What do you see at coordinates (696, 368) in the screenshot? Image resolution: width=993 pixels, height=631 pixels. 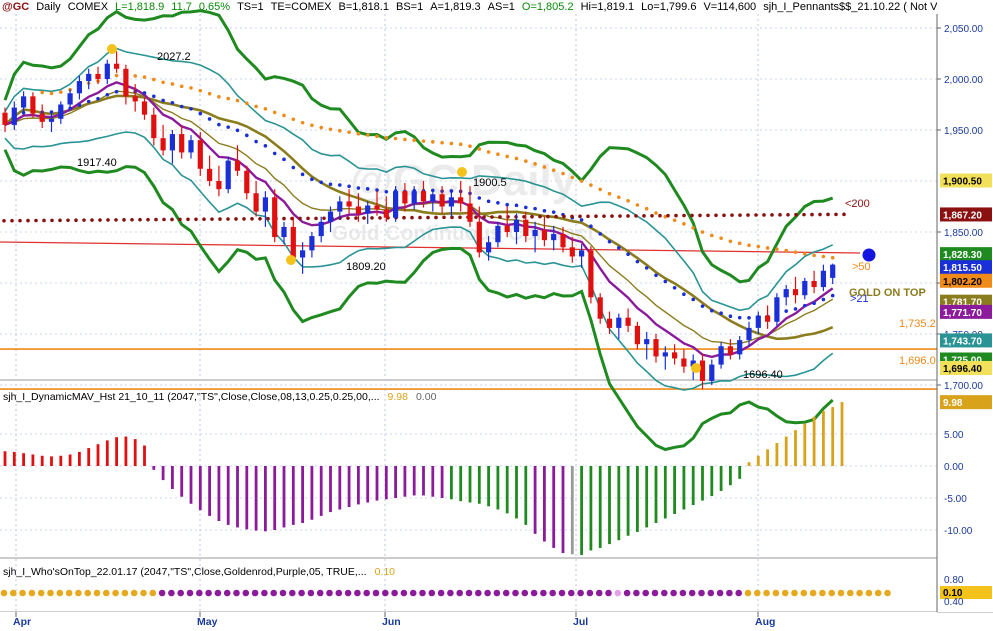 I see `pivot-marker` at bounding box center [696, 368].